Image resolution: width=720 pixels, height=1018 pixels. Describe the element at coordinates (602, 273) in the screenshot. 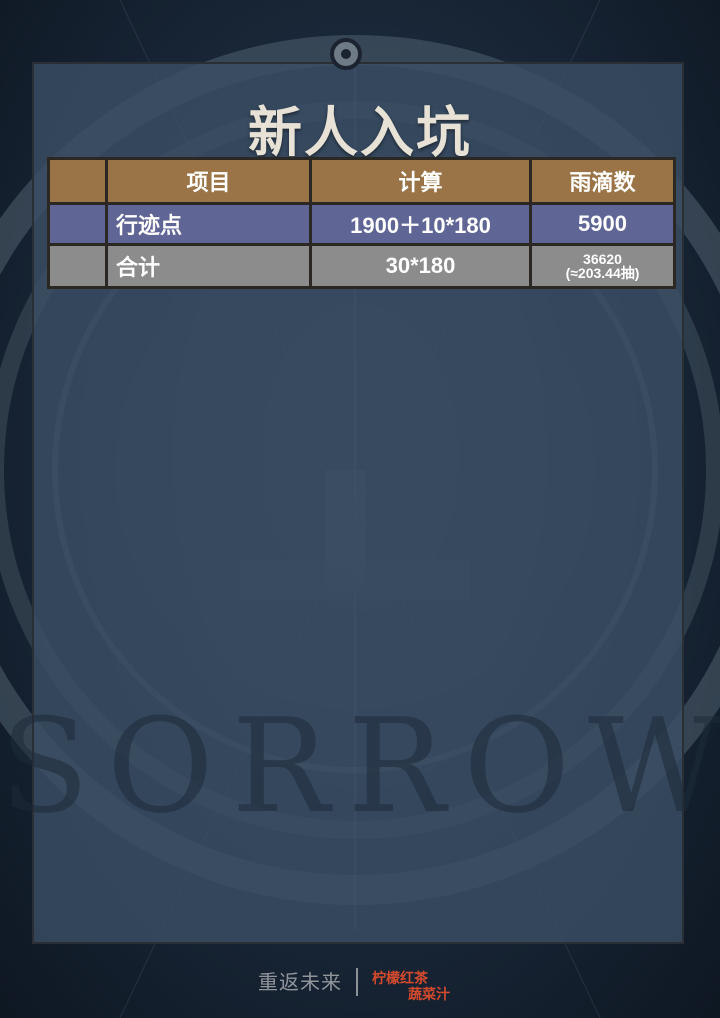

I see `total-draws-estimate: (≈203.44抽)` at that location.